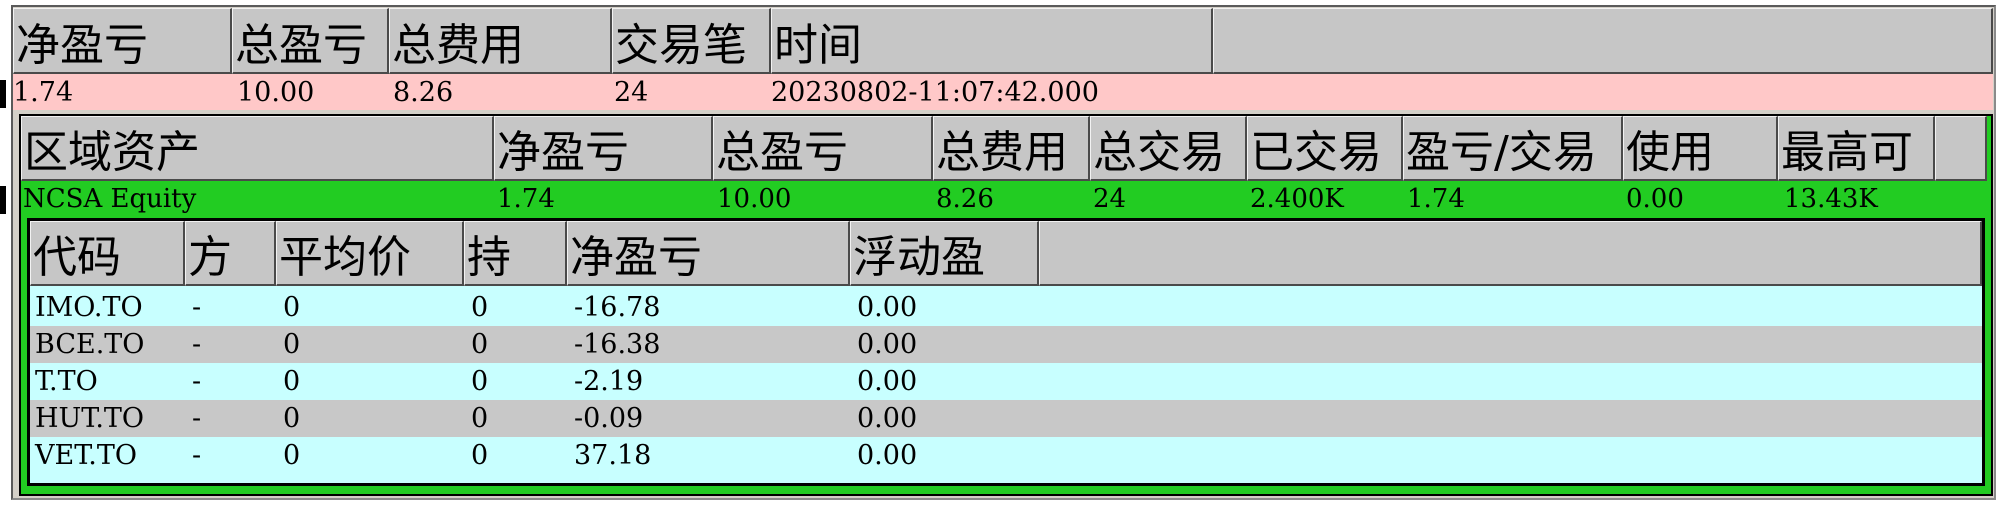  Describe the element at coordinates (944, 253) in the screenshot. I see `col-header-float-pnl: 浮动盈` at that location.